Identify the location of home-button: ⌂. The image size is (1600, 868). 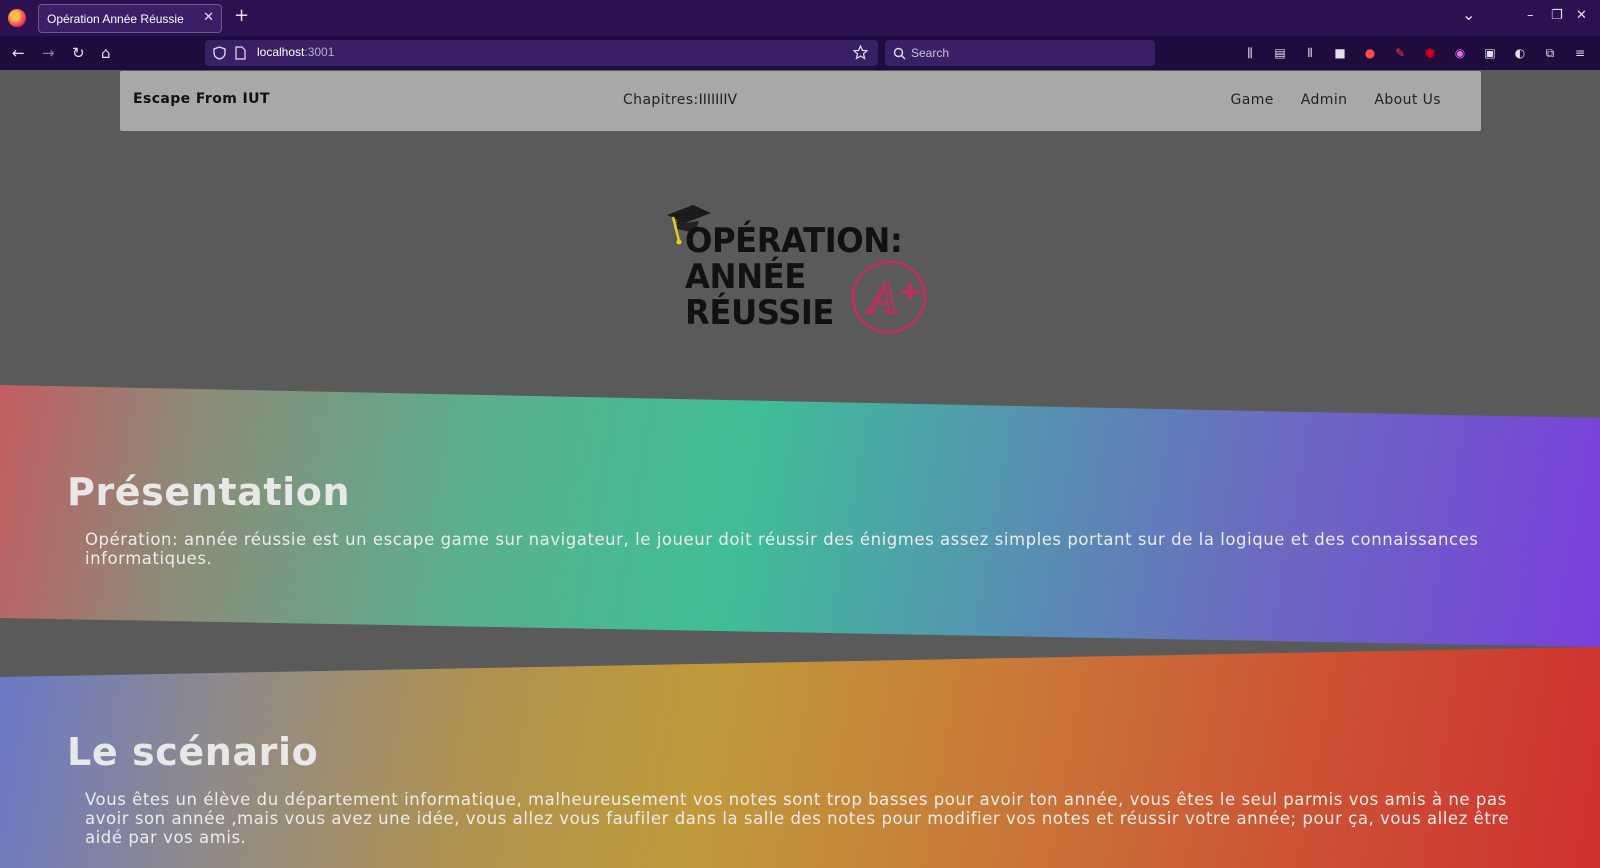
(106, 53).